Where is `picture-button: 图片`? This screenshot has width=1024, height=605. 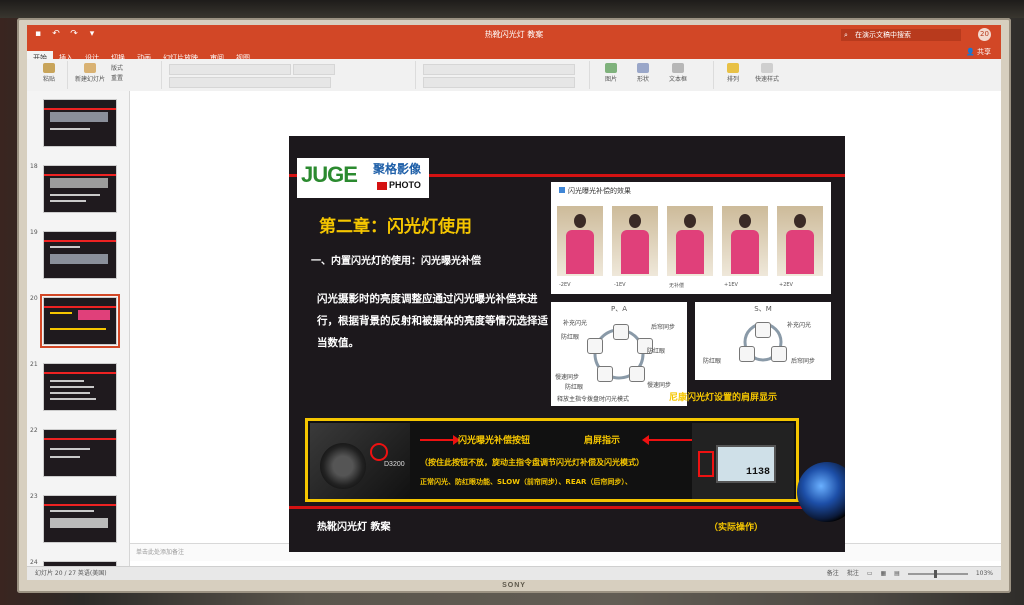 picture-button: 图片 is located at coordinates (611, 73).